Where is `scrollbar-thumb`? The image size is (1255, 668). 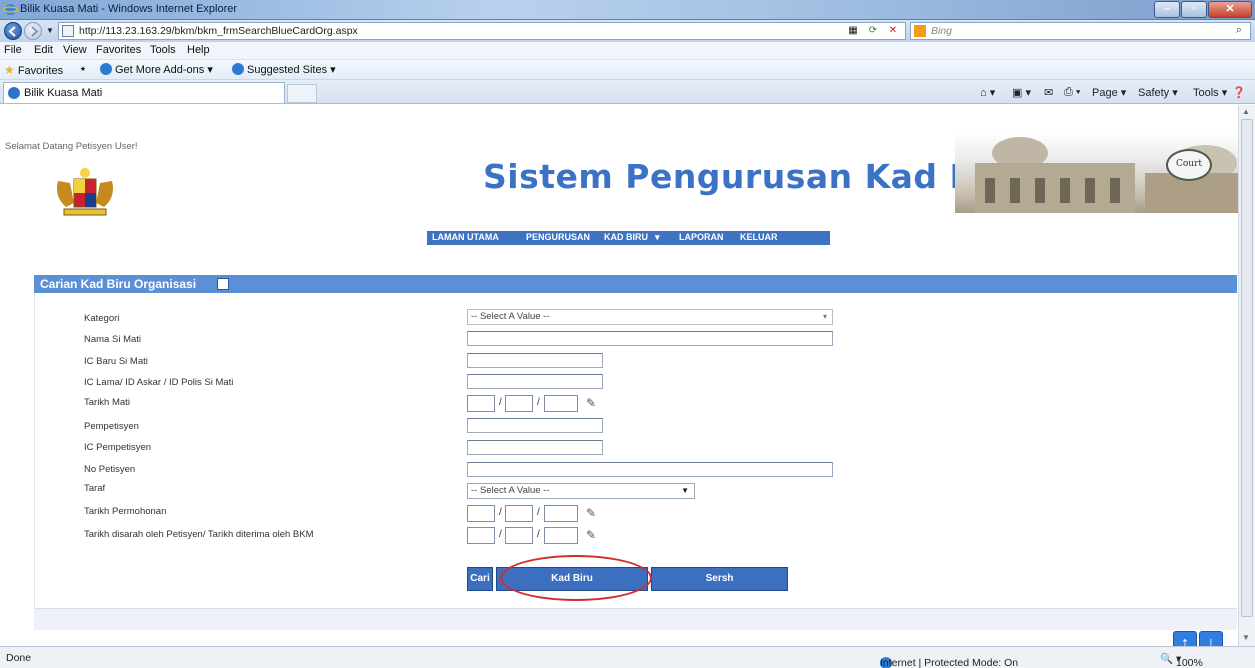
scrollbar-thumb is located at coordinates (1247, 368).